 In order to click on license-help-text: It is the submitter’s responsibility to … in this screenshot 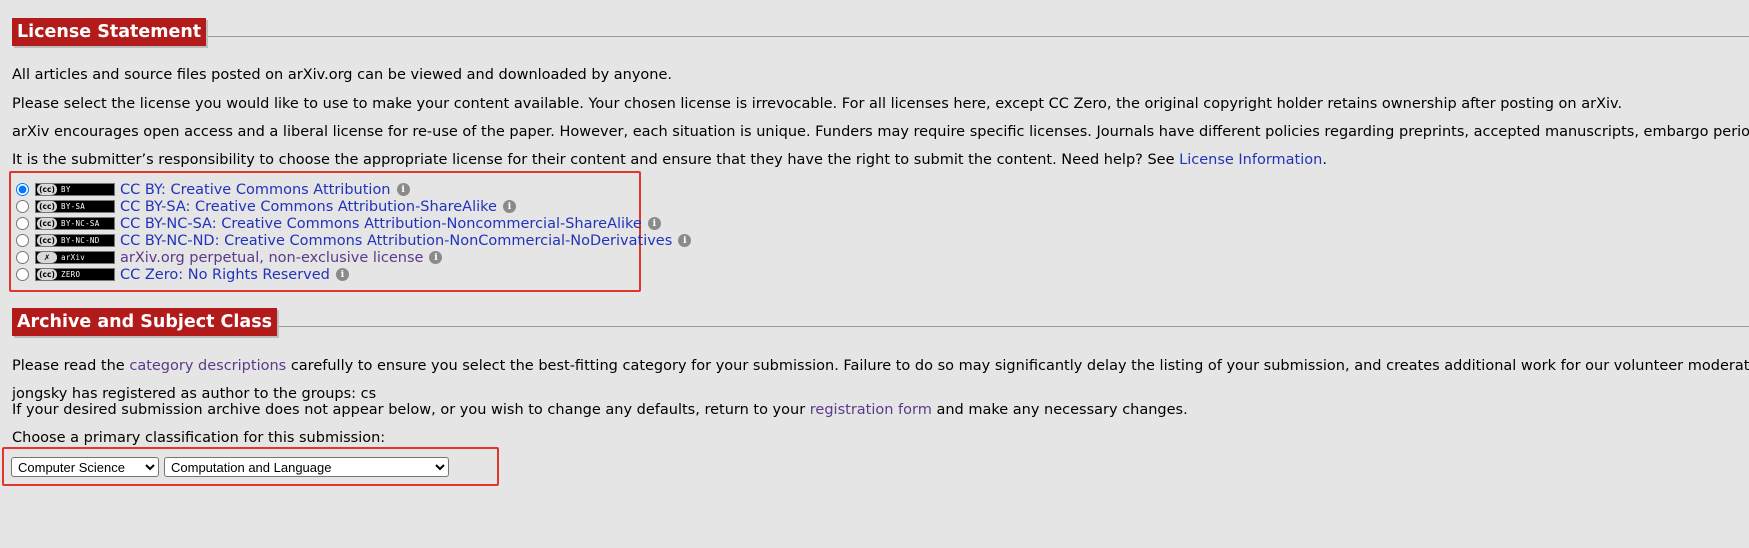, I will do `click(596, 160)`.